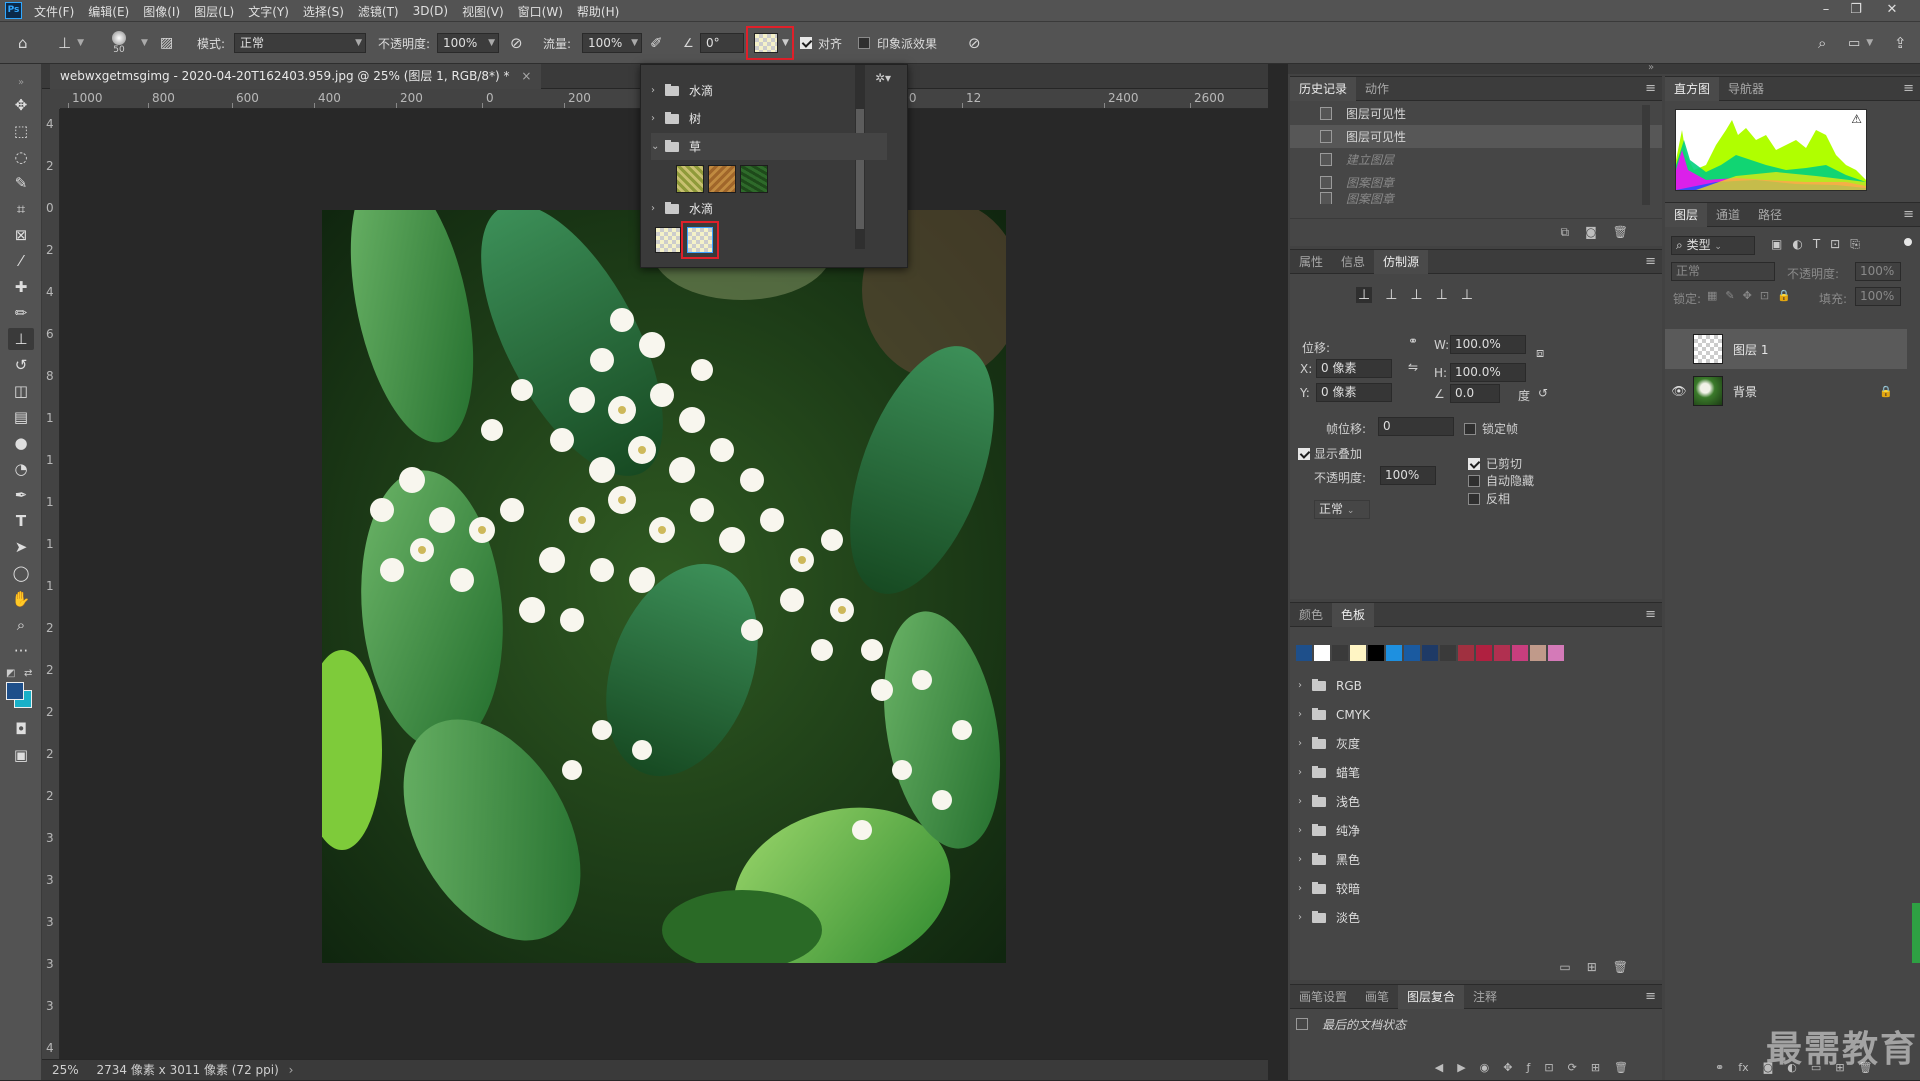  Describe the element at coordinates (769, 146) in the screenshot. I see `pattern-folder: ⌄ 草` at that location.